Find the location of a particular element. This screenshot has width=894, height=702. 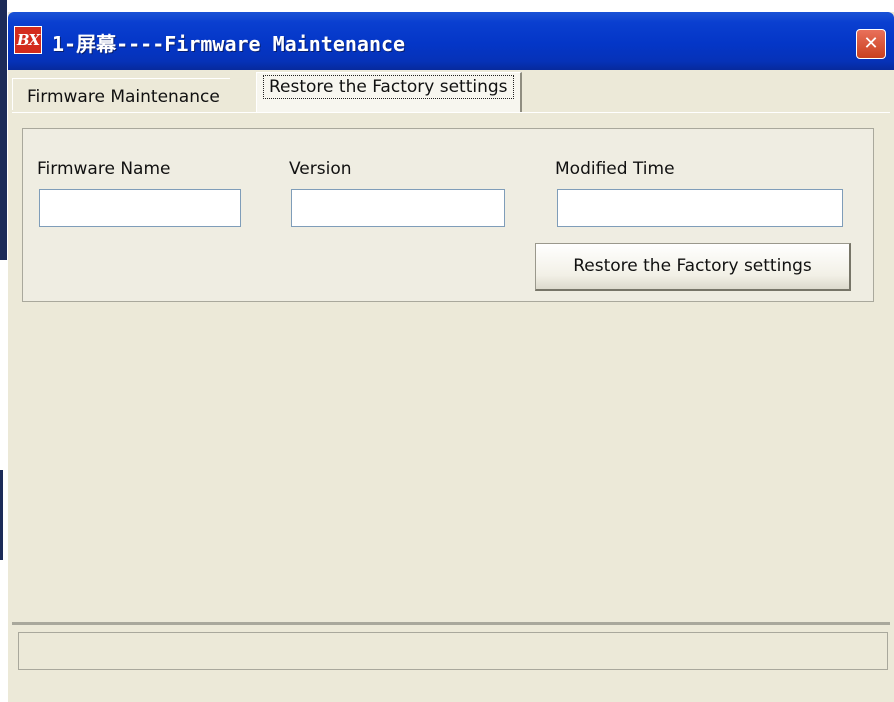

close-button: ✕ is located at coordinates (871, 44).